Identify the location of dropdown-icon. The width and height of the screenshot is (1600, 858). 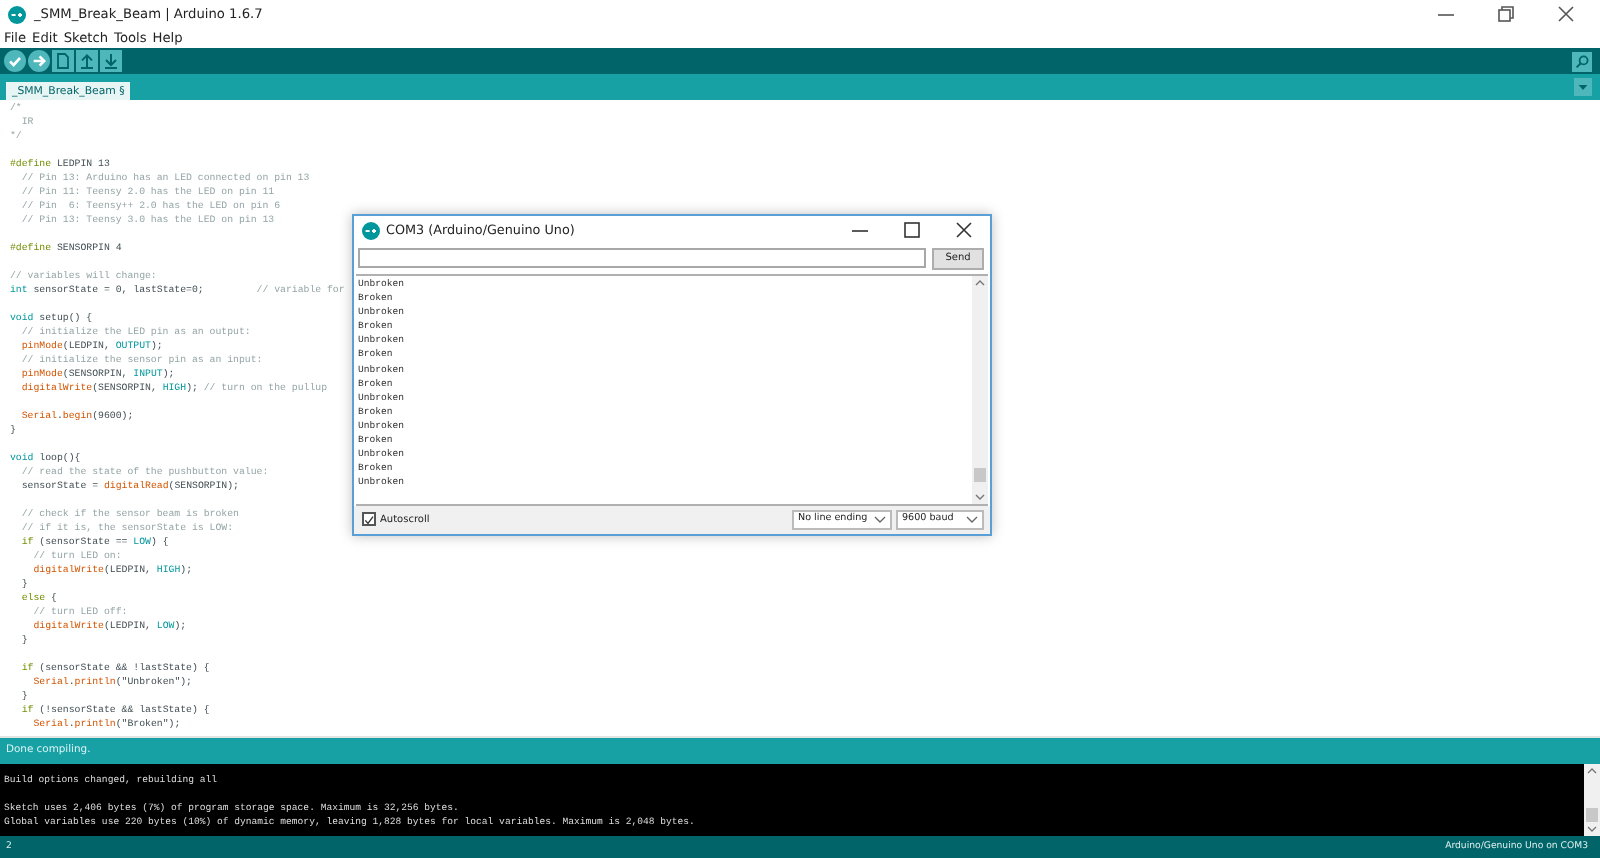
(1583, 87).